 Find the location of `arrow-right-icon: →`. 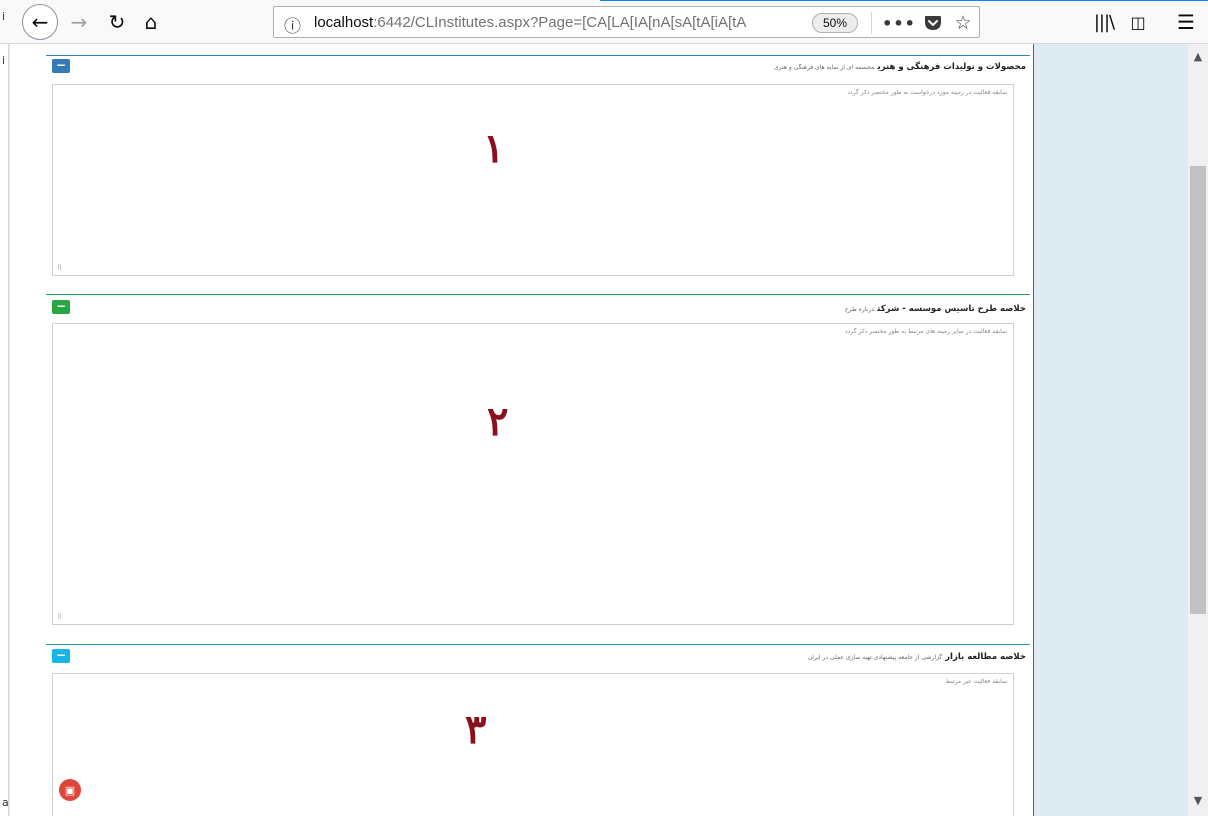

arrow-right-icon: → is located at coordinates (79, 22).